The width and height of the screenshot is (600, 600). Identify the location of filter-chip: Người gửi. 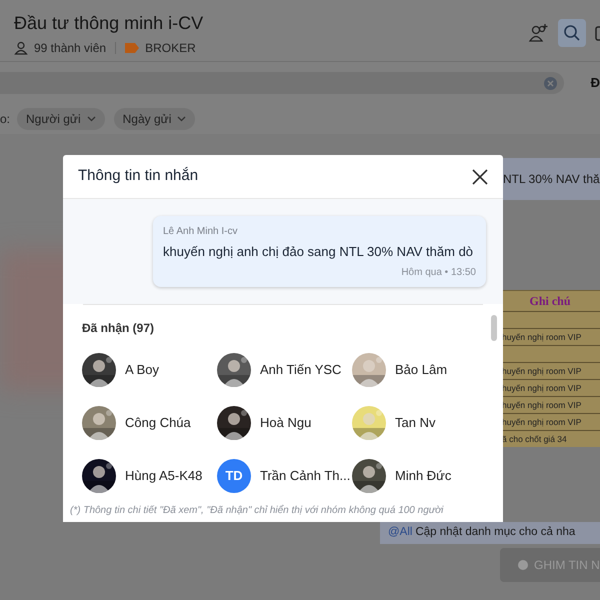
(61, 119).